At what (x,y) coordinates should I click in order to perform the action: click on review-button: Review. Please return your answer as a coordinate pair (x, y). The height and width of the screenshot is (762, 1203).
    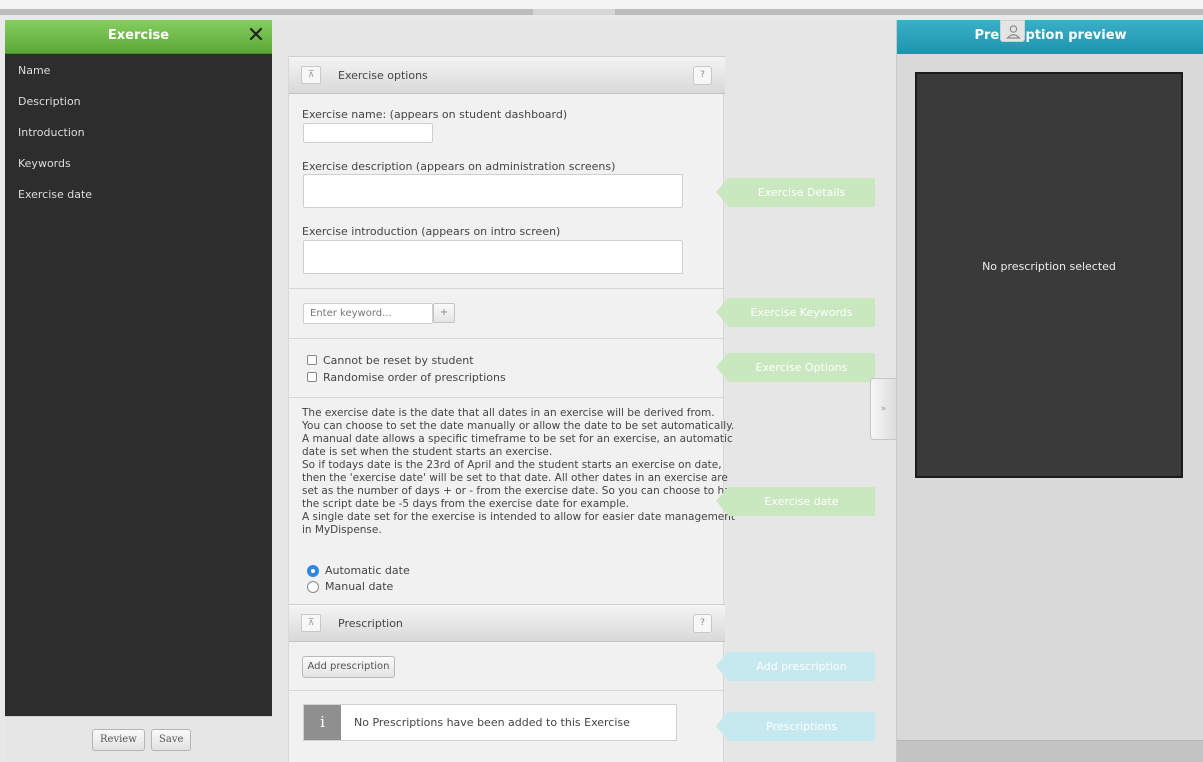
    Looking at the image, I should click on (118, 740).